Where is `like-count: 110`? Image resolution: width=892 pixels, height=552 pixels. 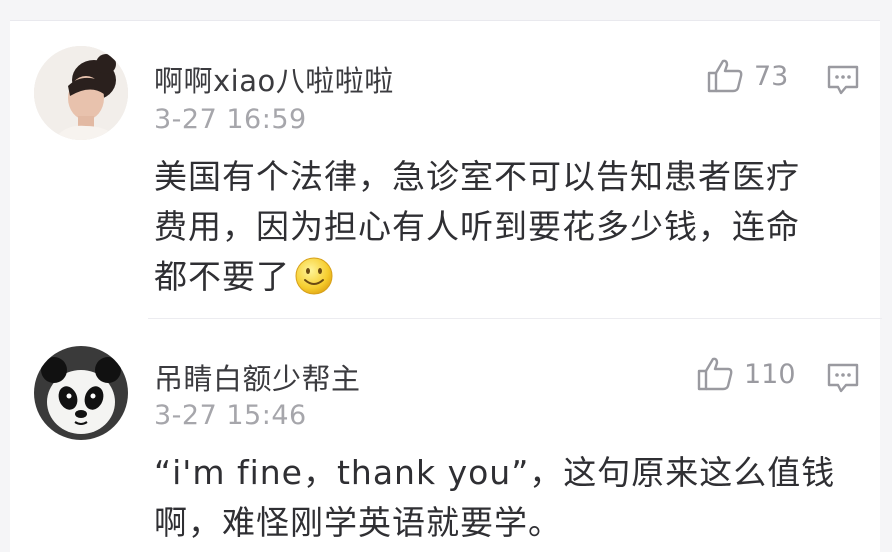
like-count: 110 is located at coordinates (770, 374).